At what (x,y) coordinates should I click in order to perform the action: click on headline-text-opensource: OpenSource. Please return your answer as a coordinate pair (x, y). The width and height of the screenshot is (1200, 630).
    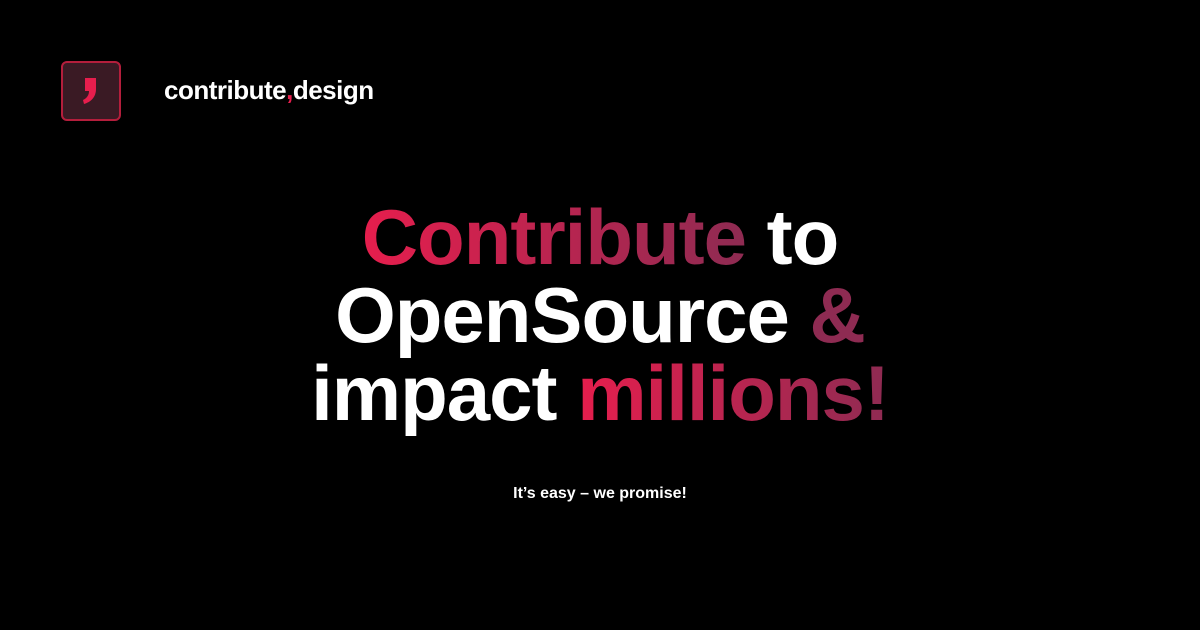
    Looking at the image, I should click on (572, 315).